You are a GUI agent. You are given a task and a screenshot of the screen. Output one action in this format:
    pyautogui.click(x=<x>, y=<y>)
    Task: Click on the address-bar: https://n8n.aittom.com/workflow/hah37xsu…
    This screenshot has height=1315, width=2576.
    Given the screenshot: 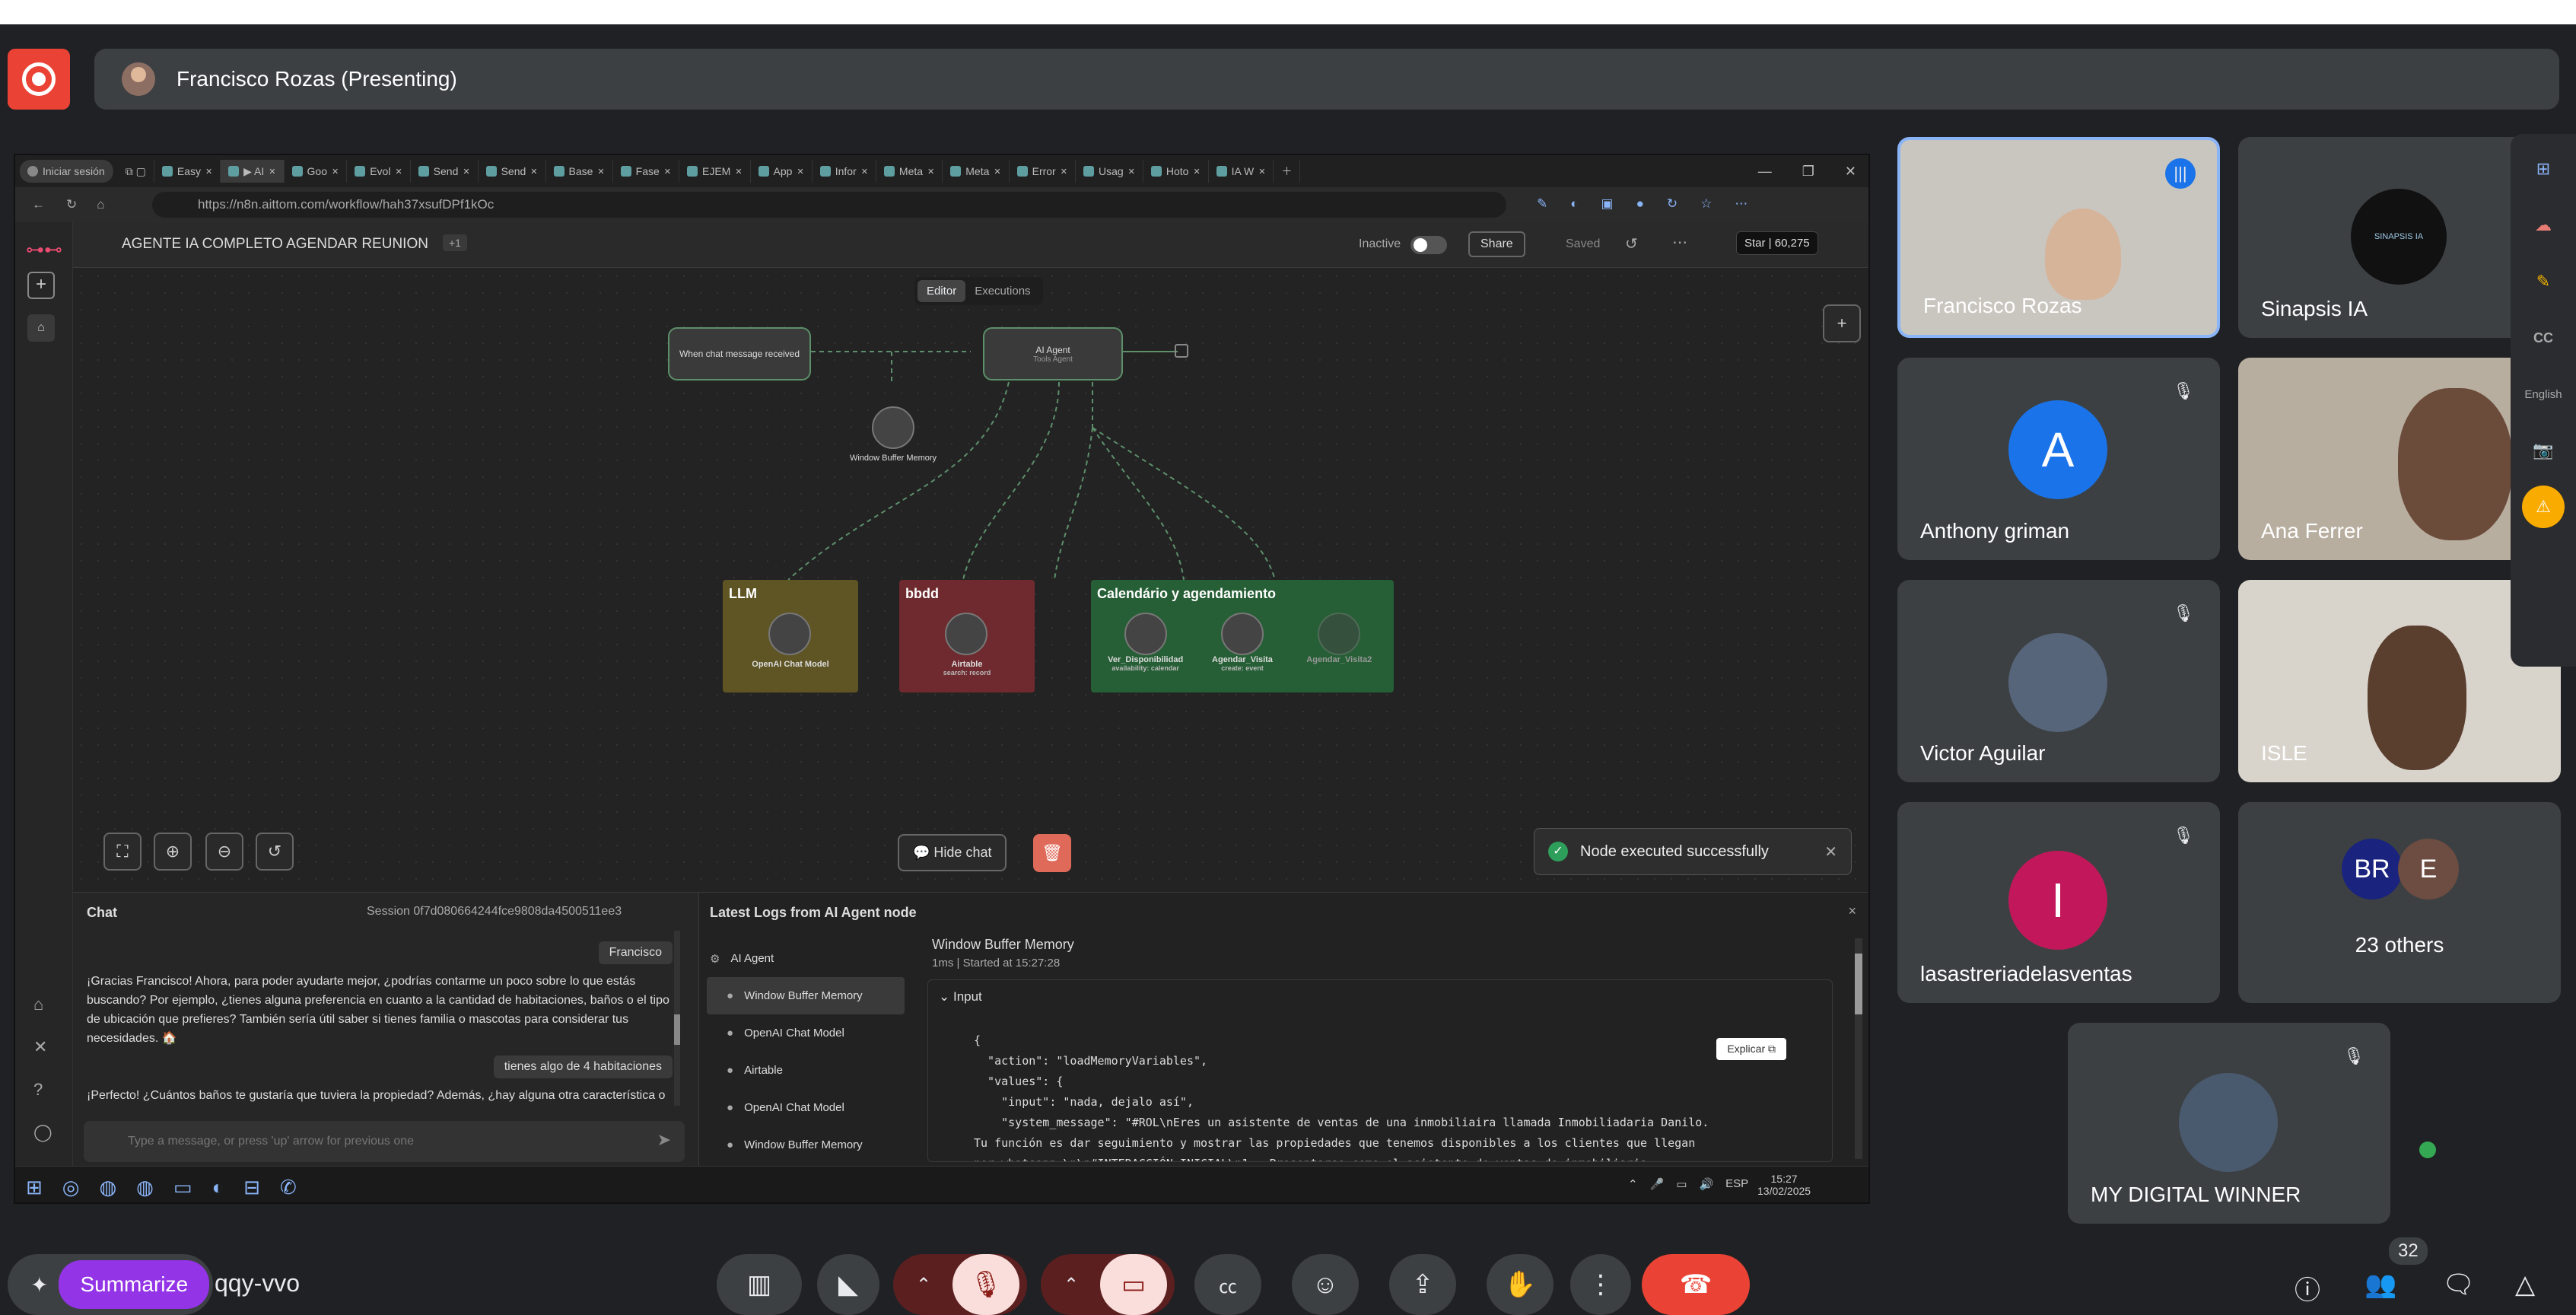 What is the action you would take?
    pyautogui.click(x=829, y=205)
    